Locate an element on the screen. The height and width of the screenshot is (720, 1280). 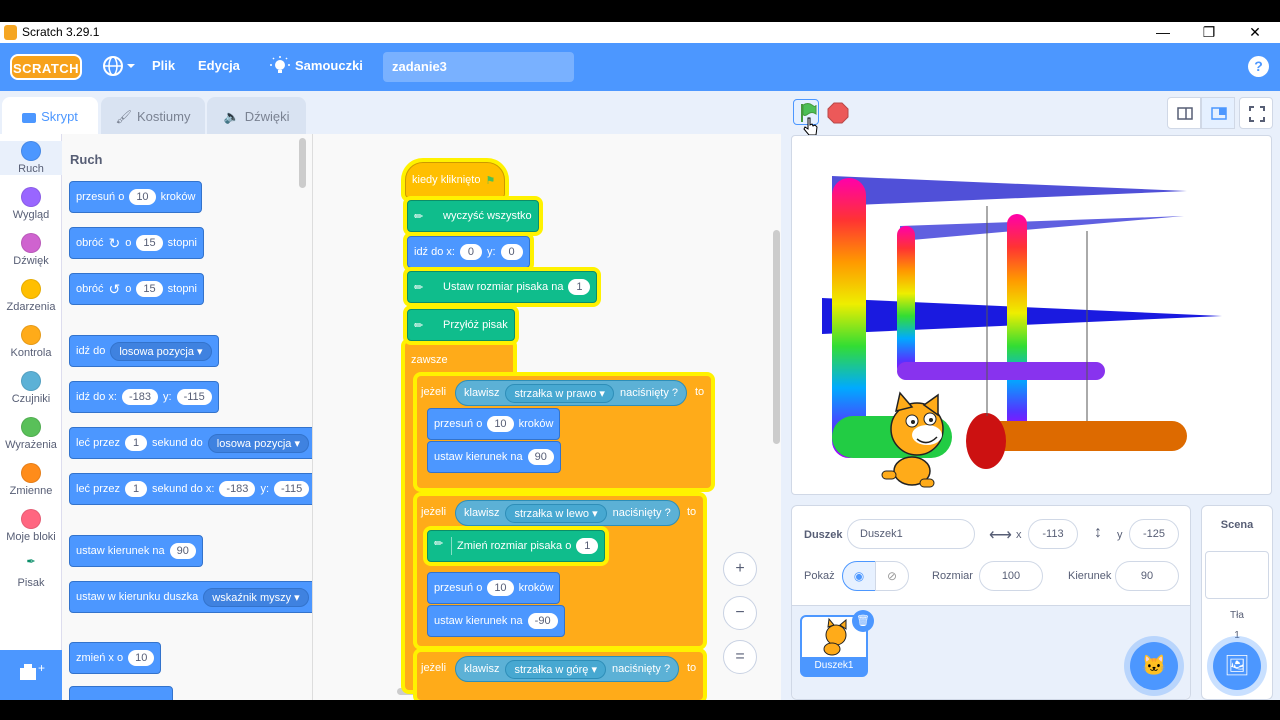
file-menu: Plik is located at coordinates (163, 65).